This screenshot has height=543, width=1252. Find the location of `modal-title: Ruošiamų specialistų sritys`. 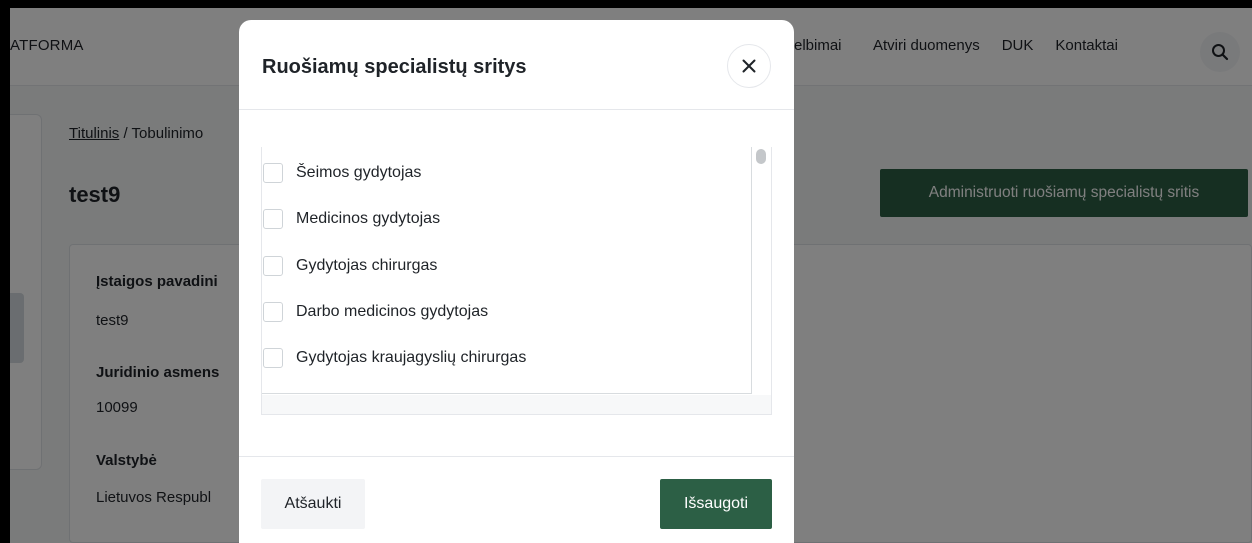

modal-title: Ruošiamų specialistų sritys is located at coordinates (394, 67).